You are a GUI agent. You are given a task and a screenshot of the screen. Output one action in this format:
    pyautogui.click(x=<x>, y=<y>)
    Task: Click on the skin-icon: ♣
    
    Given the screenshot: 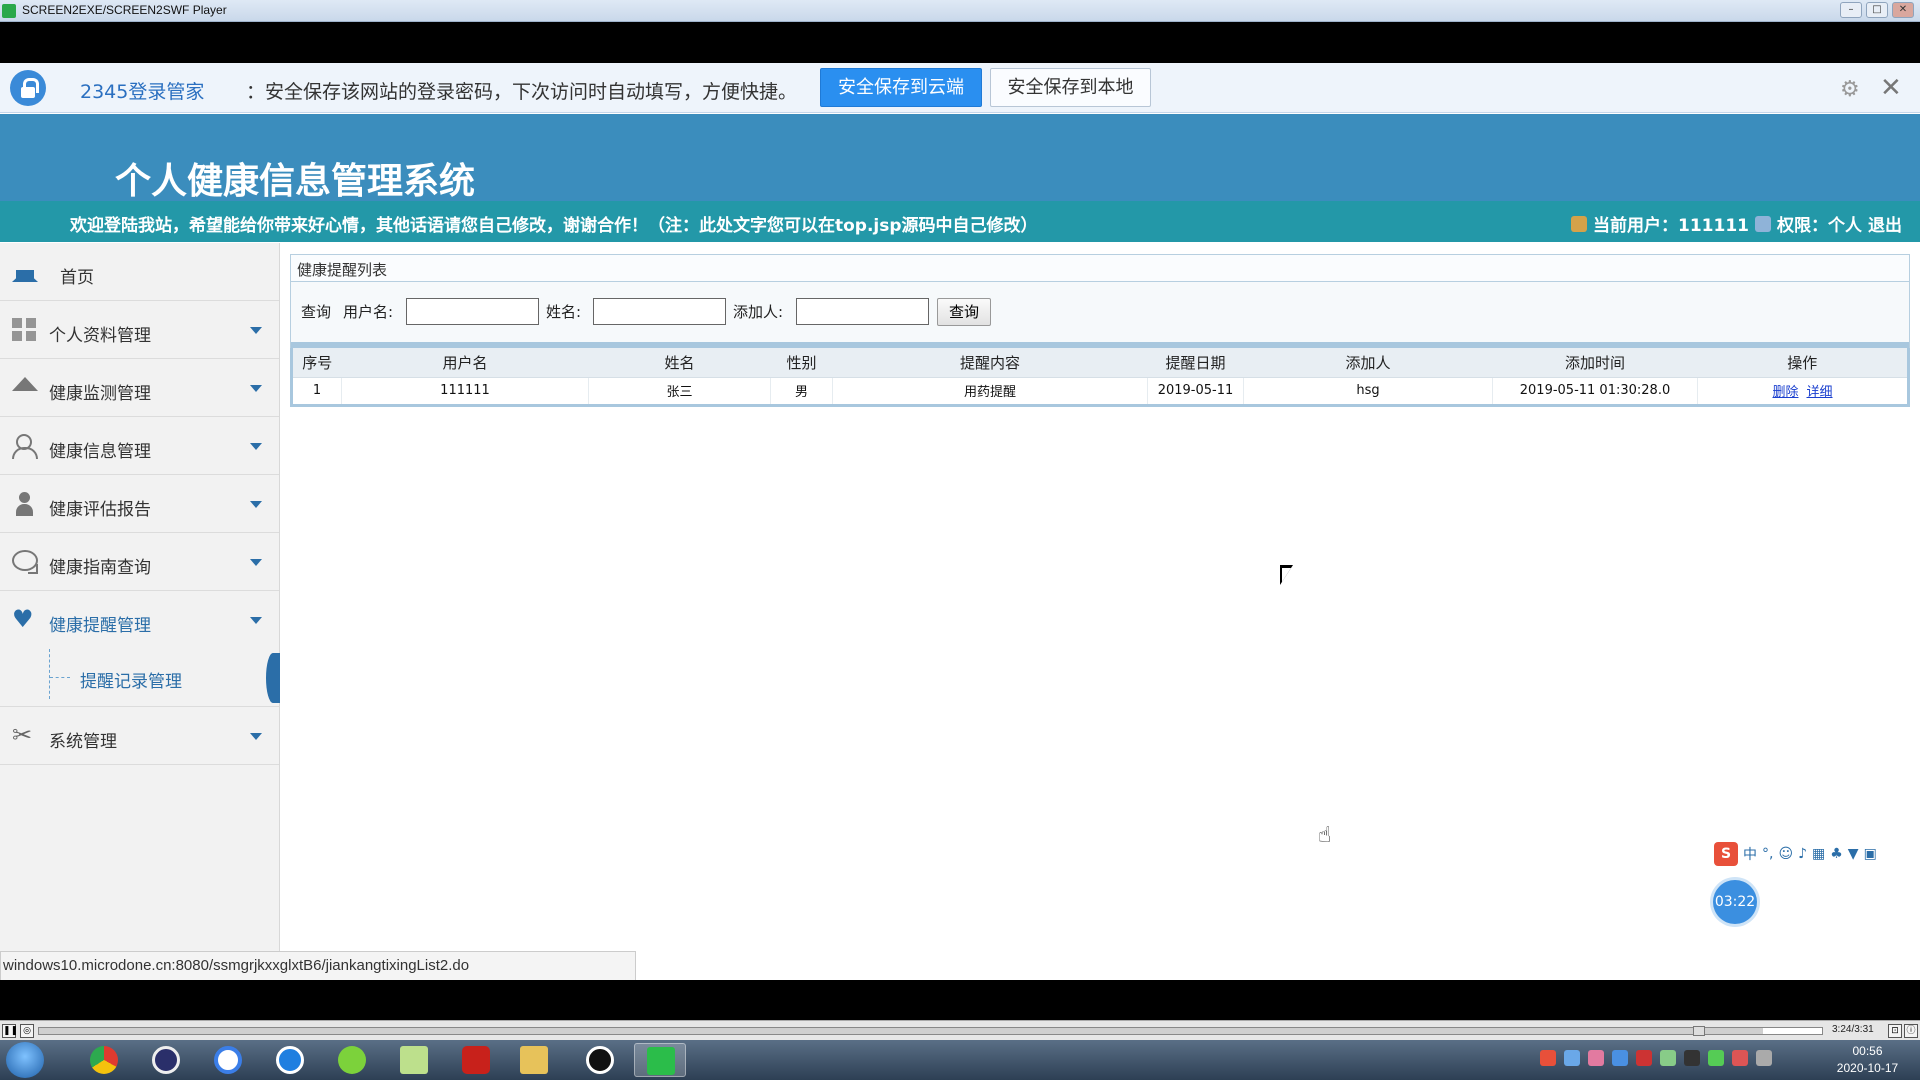 What is the action you would take?
    pyautogui.click(x=1836, y=854)
    